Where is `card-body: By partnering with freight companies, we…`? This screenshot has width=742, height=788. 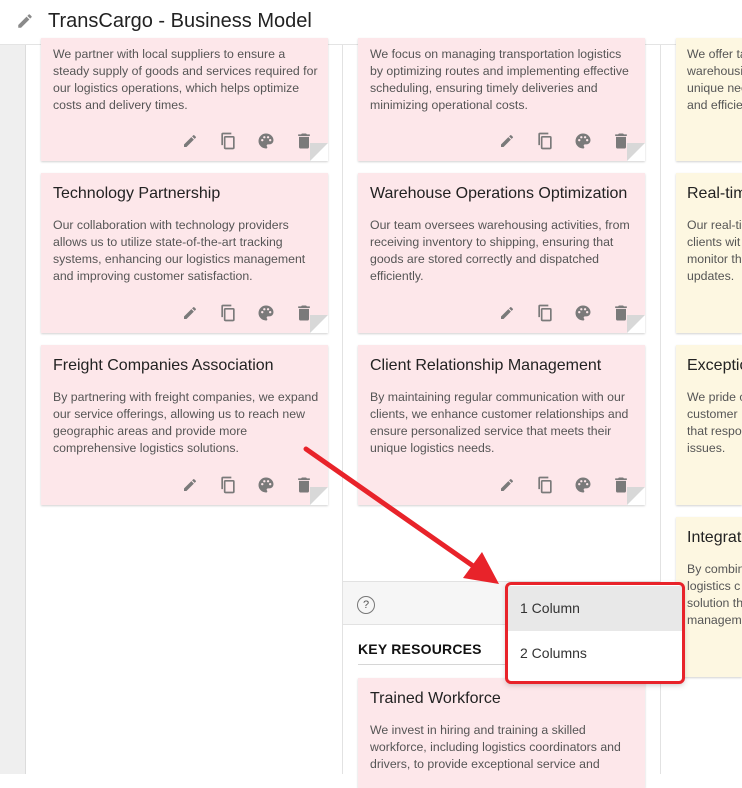 card-body: By partnering with freight companies, we… is located at coordinates (186, 422).